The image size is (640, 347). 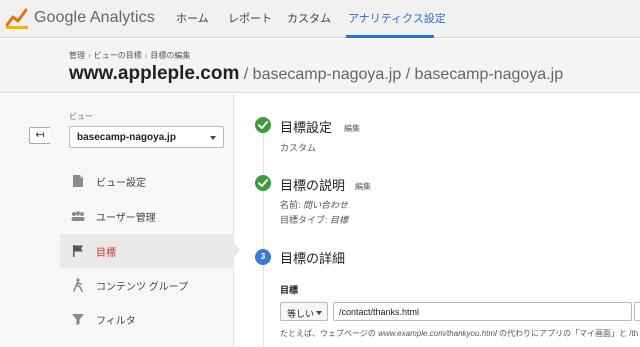 What do you see at coordinates (142, 287) in the screenshot?
I see `sidebar-item-label: コンテンツ グループ` at bounding box center [142, 287].